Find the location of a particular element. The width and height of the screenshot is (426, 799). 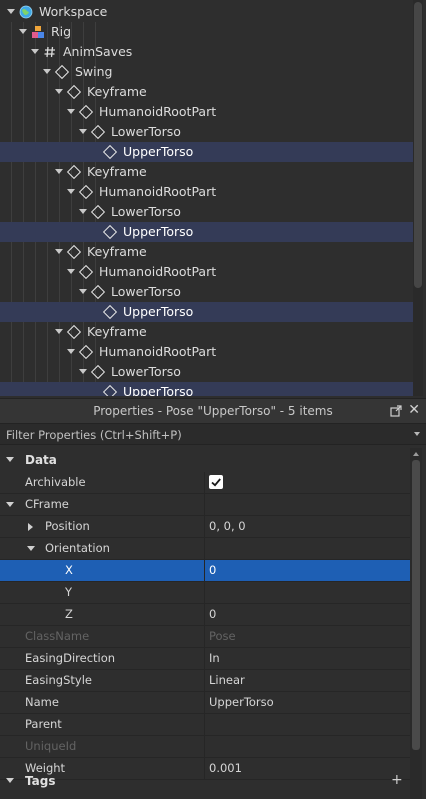

dock-icon is located at coordinates (396, 411).